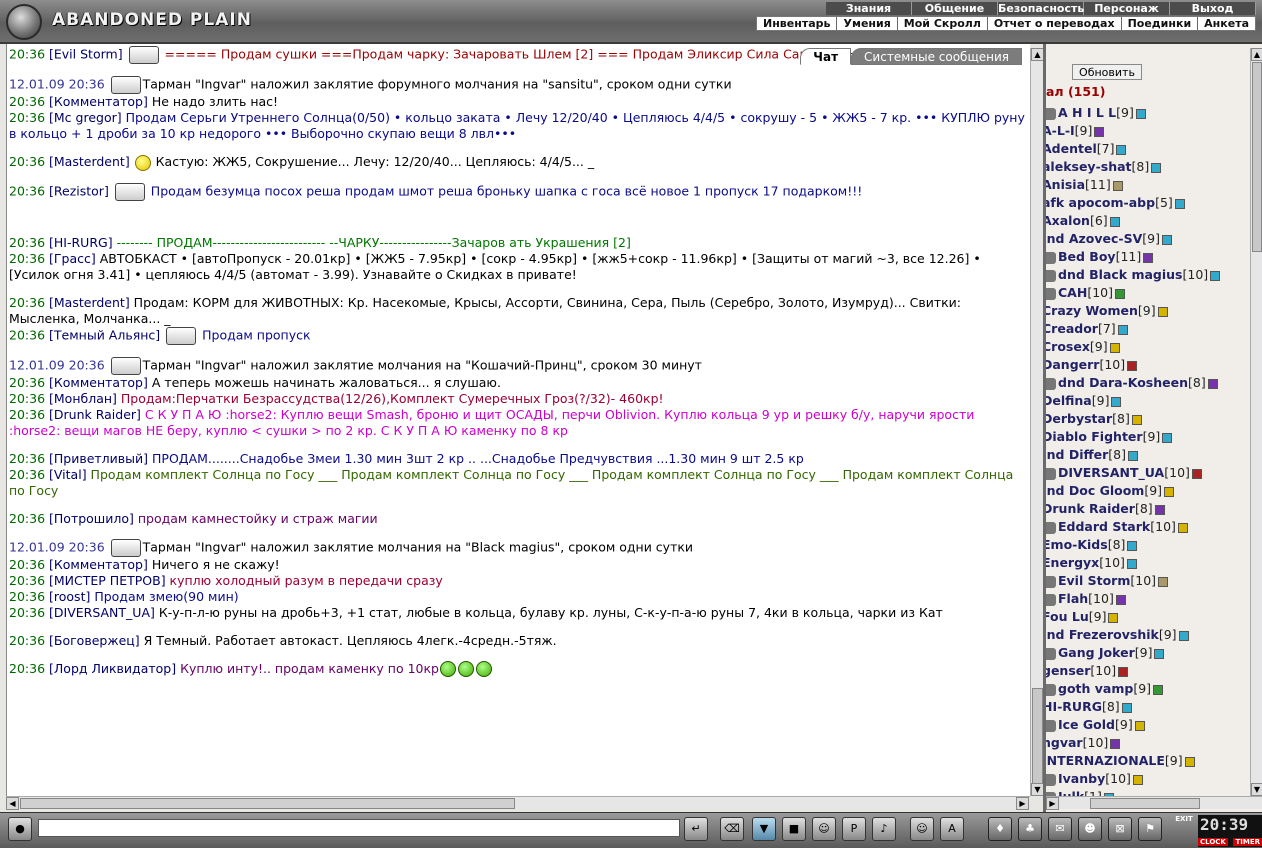 This screenshot has height=848, width=1262. I want to click on person-icon: ☺, so click(824, 829).